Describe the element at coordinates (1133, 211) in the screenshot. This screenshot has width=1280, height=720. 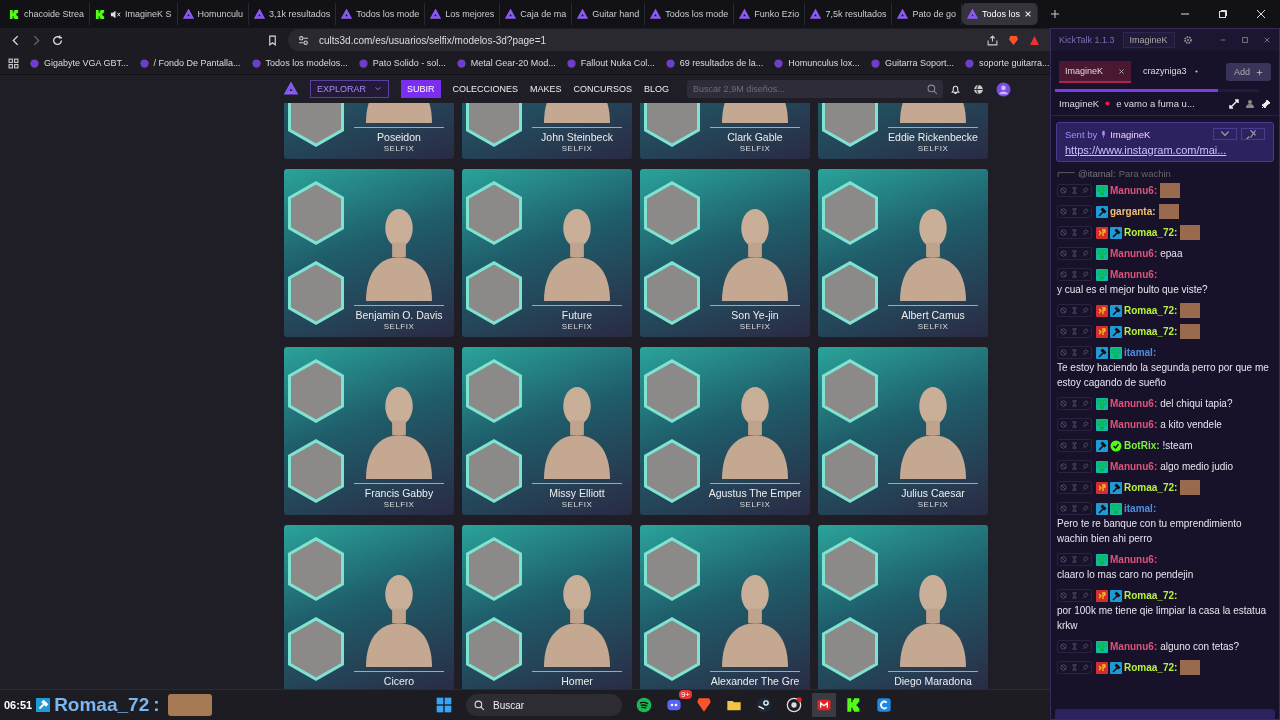
I see `chat-username: garganta:` at that location.